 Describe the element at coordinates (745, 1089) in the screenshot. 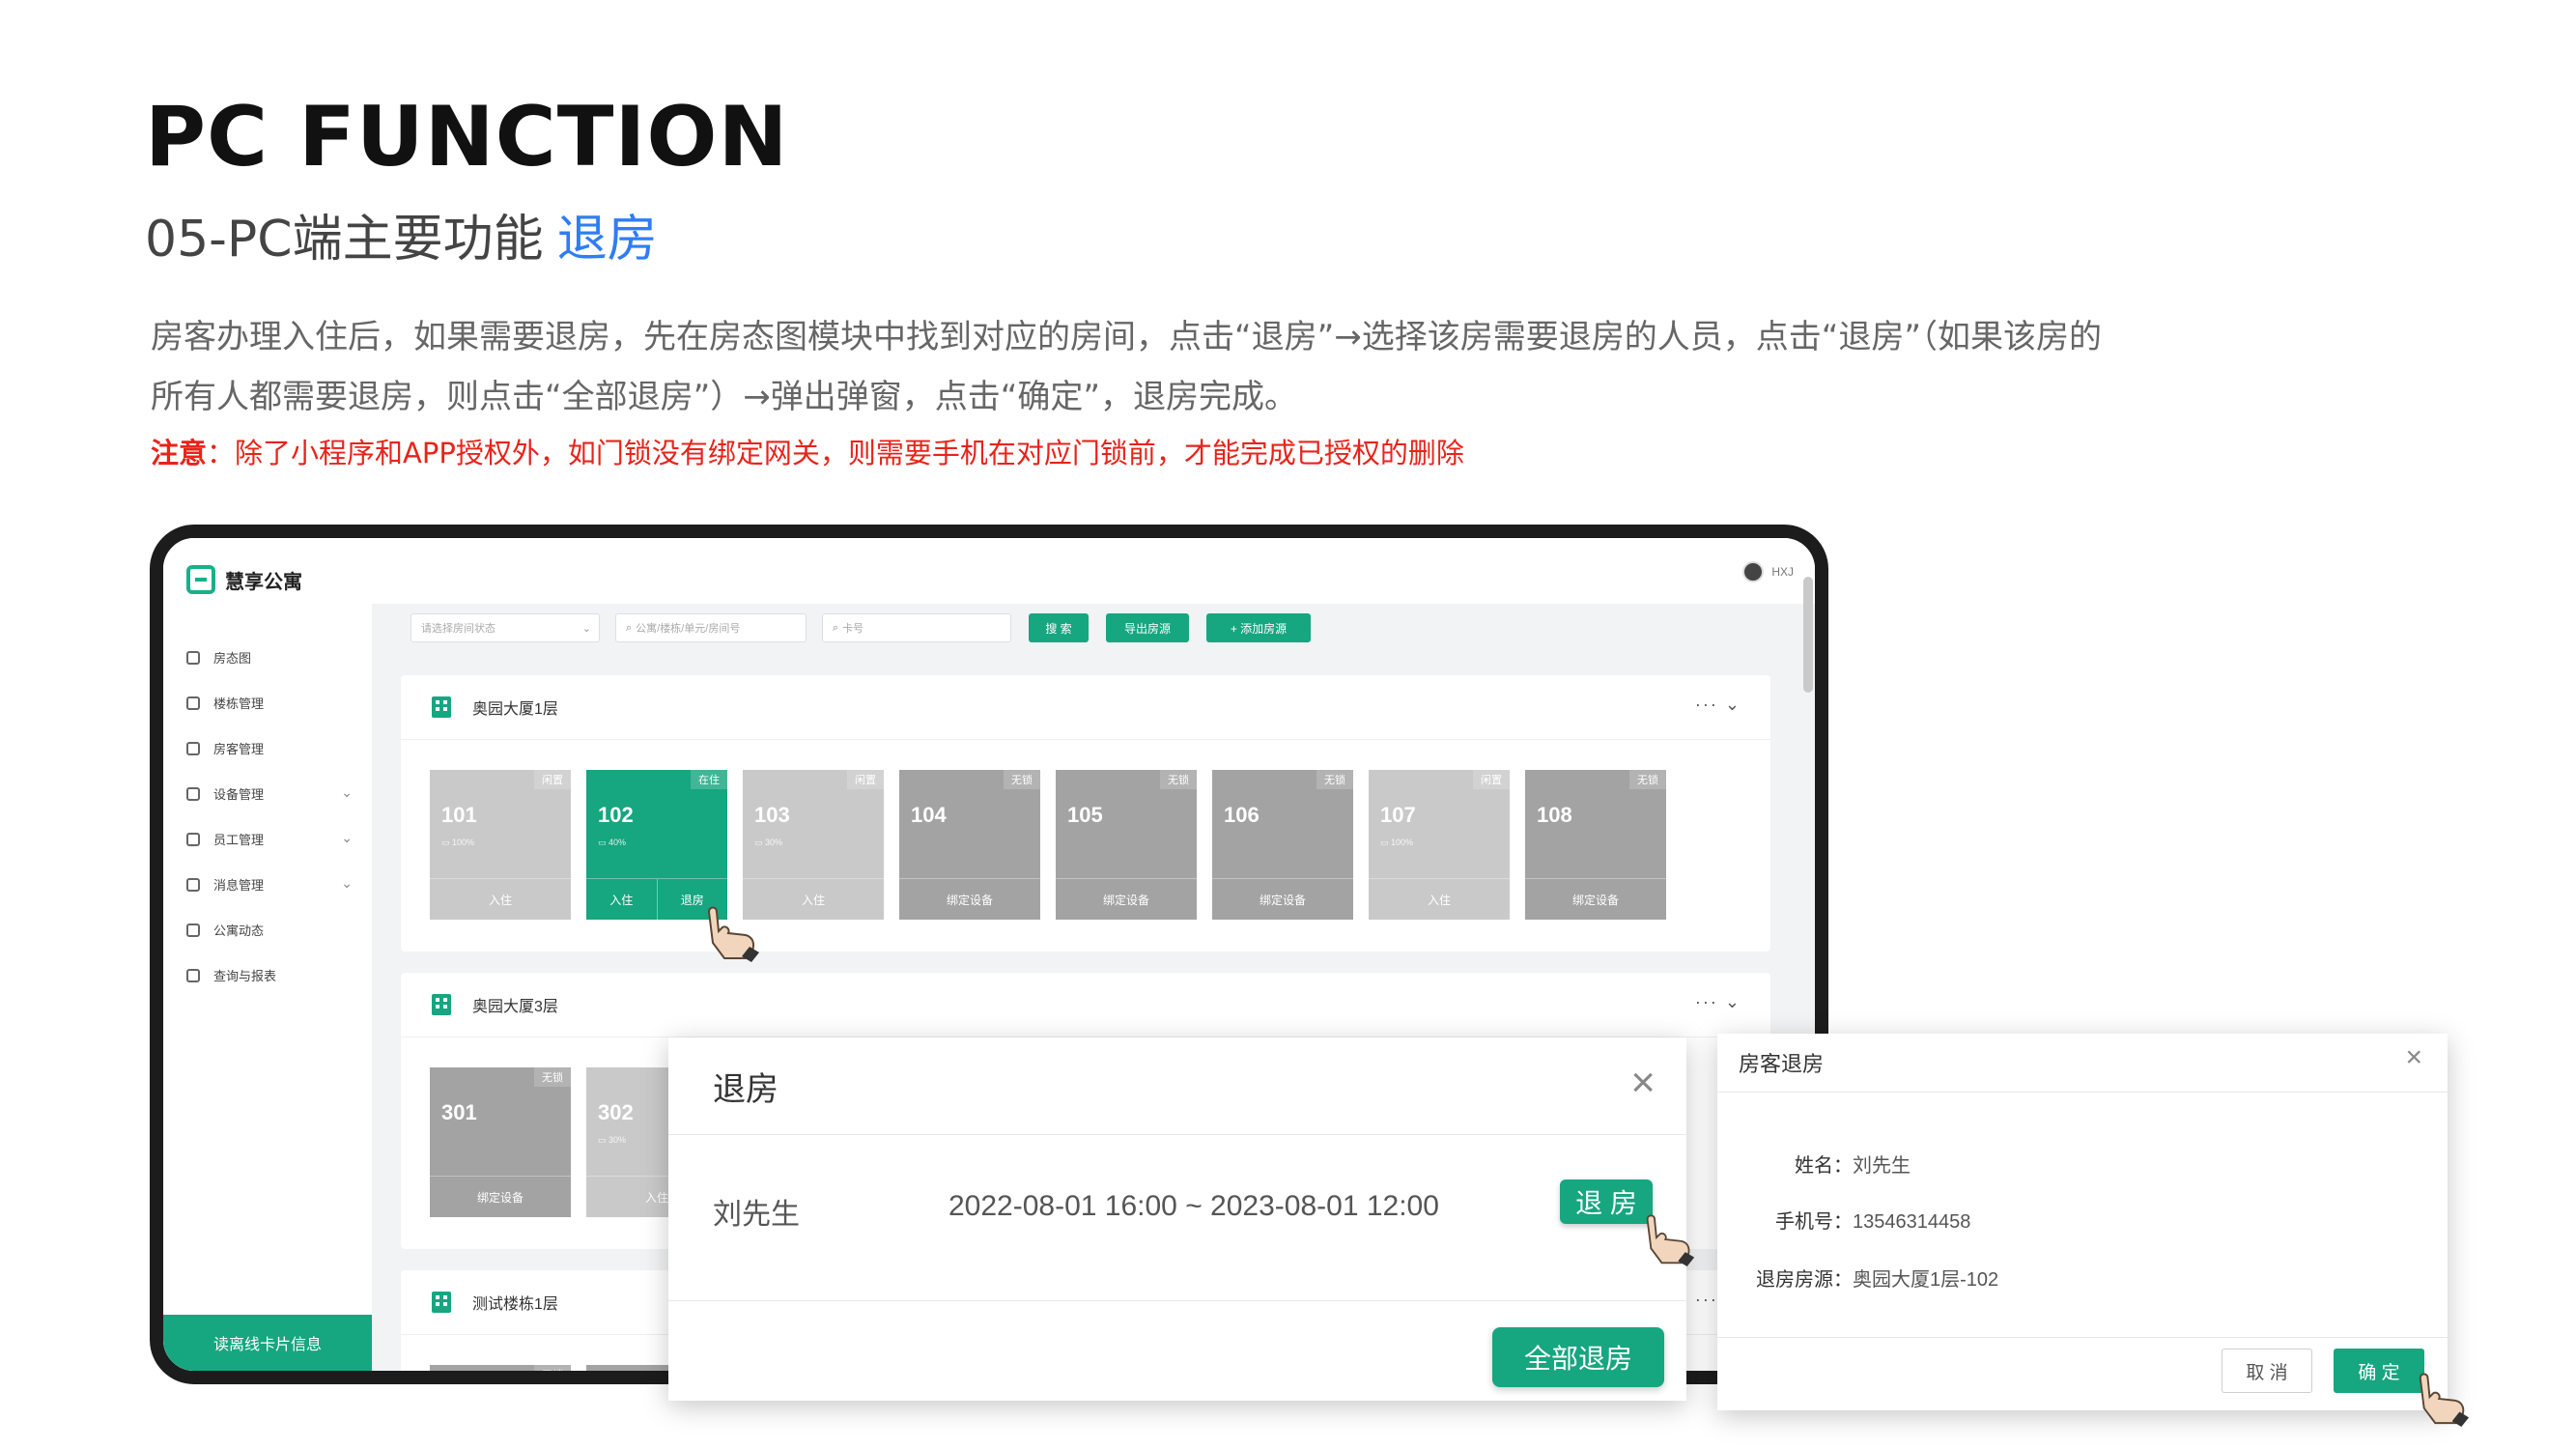

I see `checkout-modal-title: 退房` at that location.